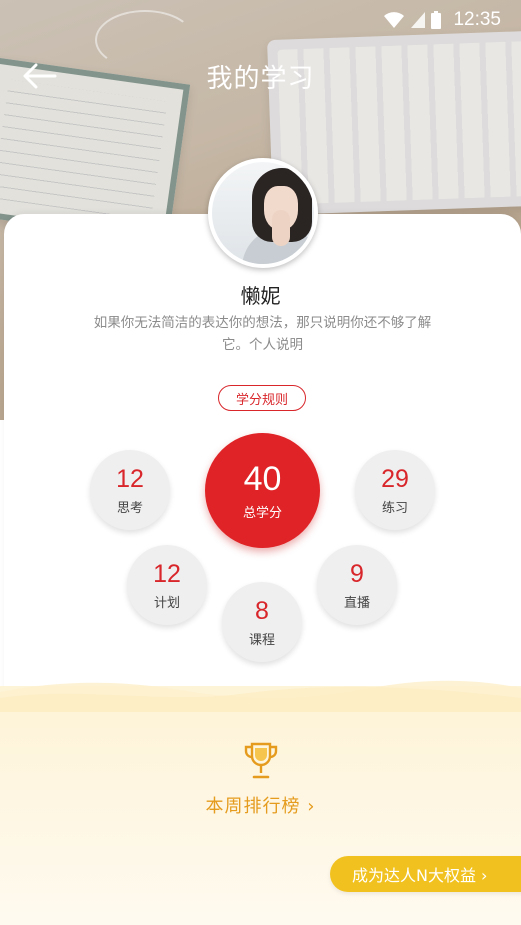  What do you see at coordinates (261, 640) in the screenshot?
I see `stat-course-label: 课程` at bounding box center [261, 640].